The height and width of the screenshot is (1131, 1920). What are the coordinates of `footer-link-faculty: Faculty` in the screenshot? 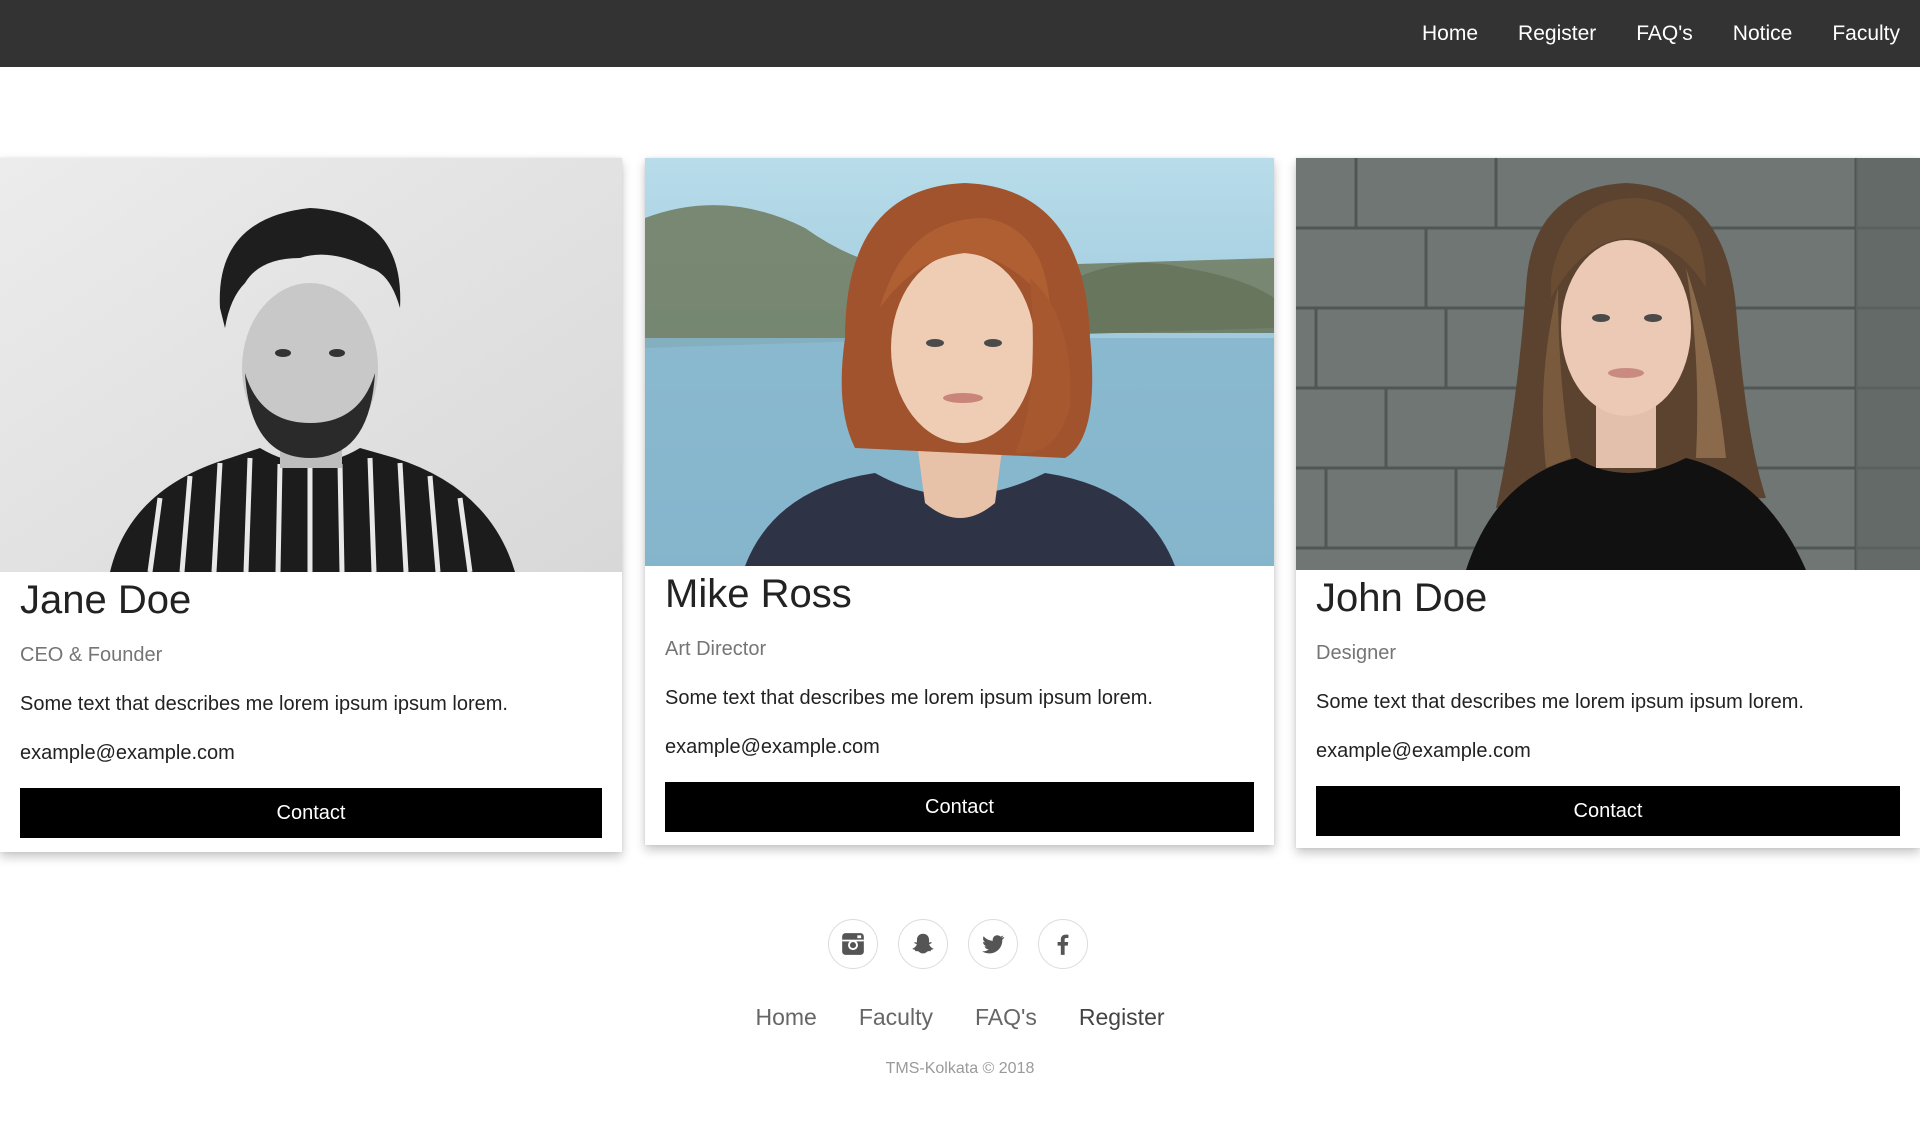 It's located at (896, 1017).